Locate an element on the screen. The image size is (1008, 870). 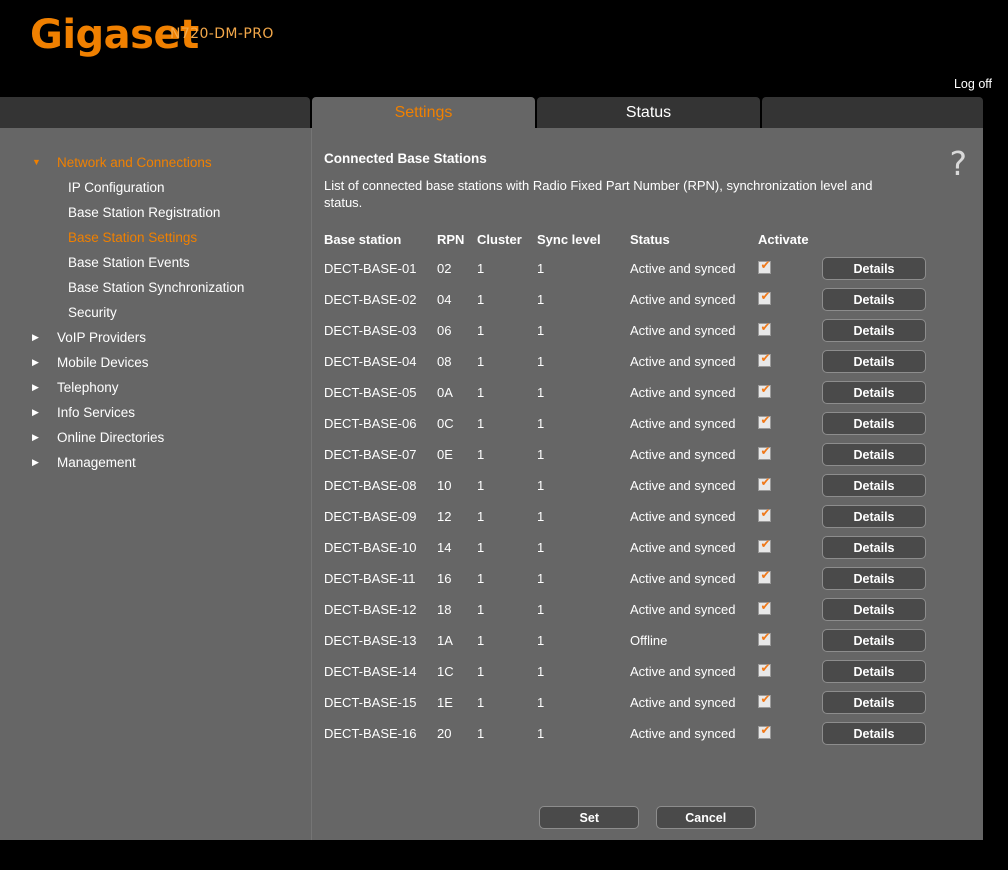
sidebar-item-label: Base Station Registration is located at coordinates (144, 212).